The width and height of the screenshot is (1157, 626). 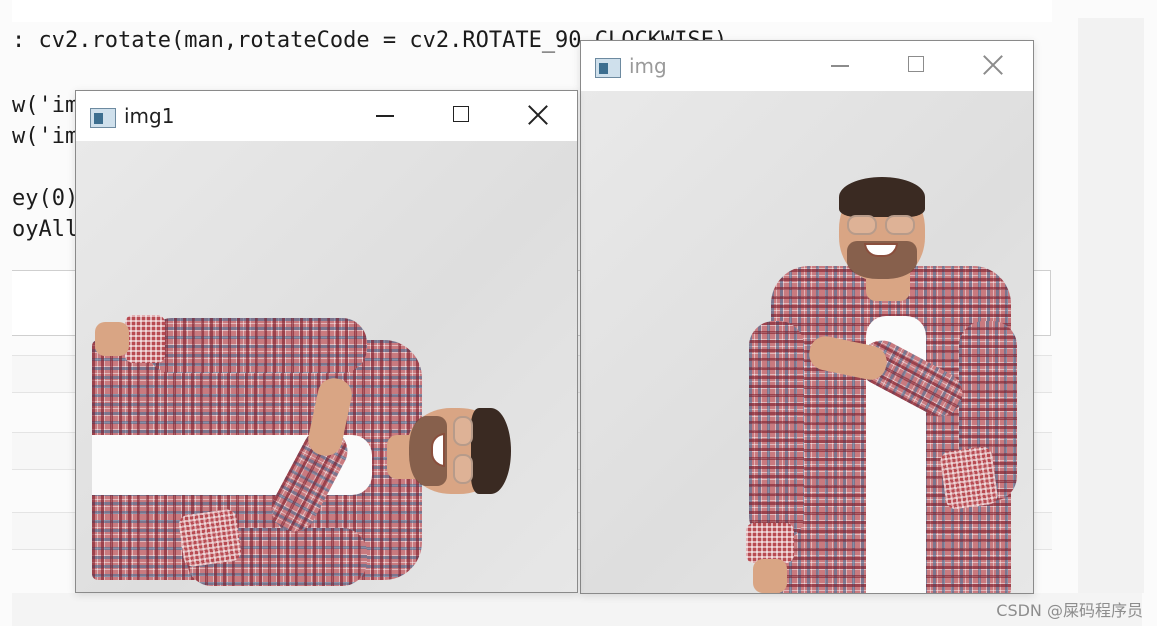 What do you see at coordinates (648, 66) in the screenshot?
I see `img-window-title: img` at bounding box center [648, 66].